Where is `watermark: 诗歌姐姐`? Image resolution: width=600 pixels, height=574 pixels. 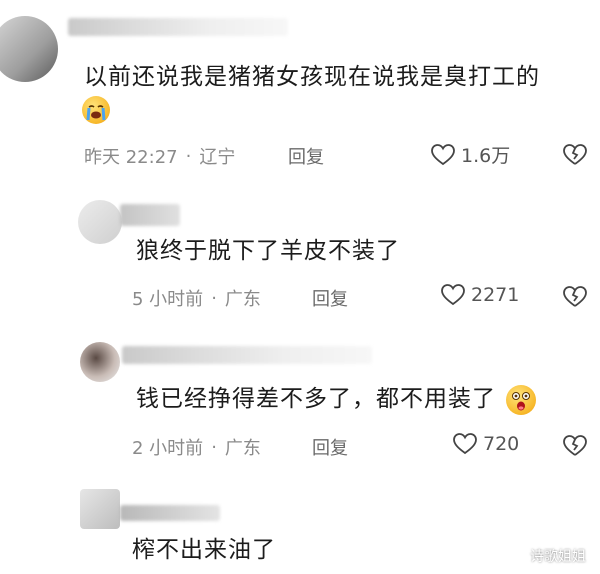 watermark: 诗歌姐姐 is located at coordinates (548, 556).